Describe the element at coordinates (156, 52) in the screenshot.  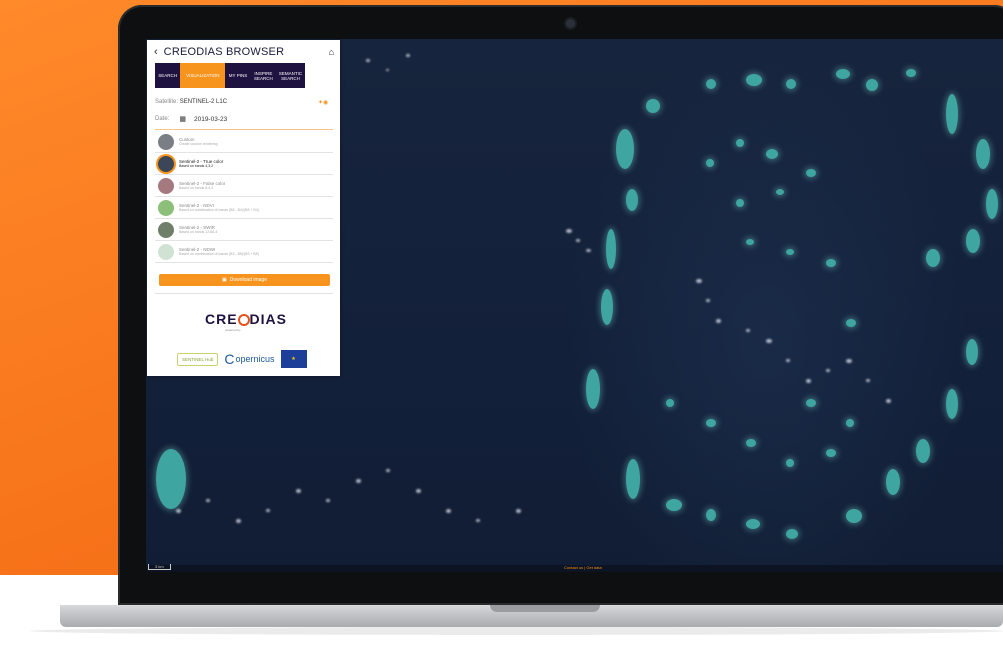
I see `chevron-left-icon: ‹` at that location.